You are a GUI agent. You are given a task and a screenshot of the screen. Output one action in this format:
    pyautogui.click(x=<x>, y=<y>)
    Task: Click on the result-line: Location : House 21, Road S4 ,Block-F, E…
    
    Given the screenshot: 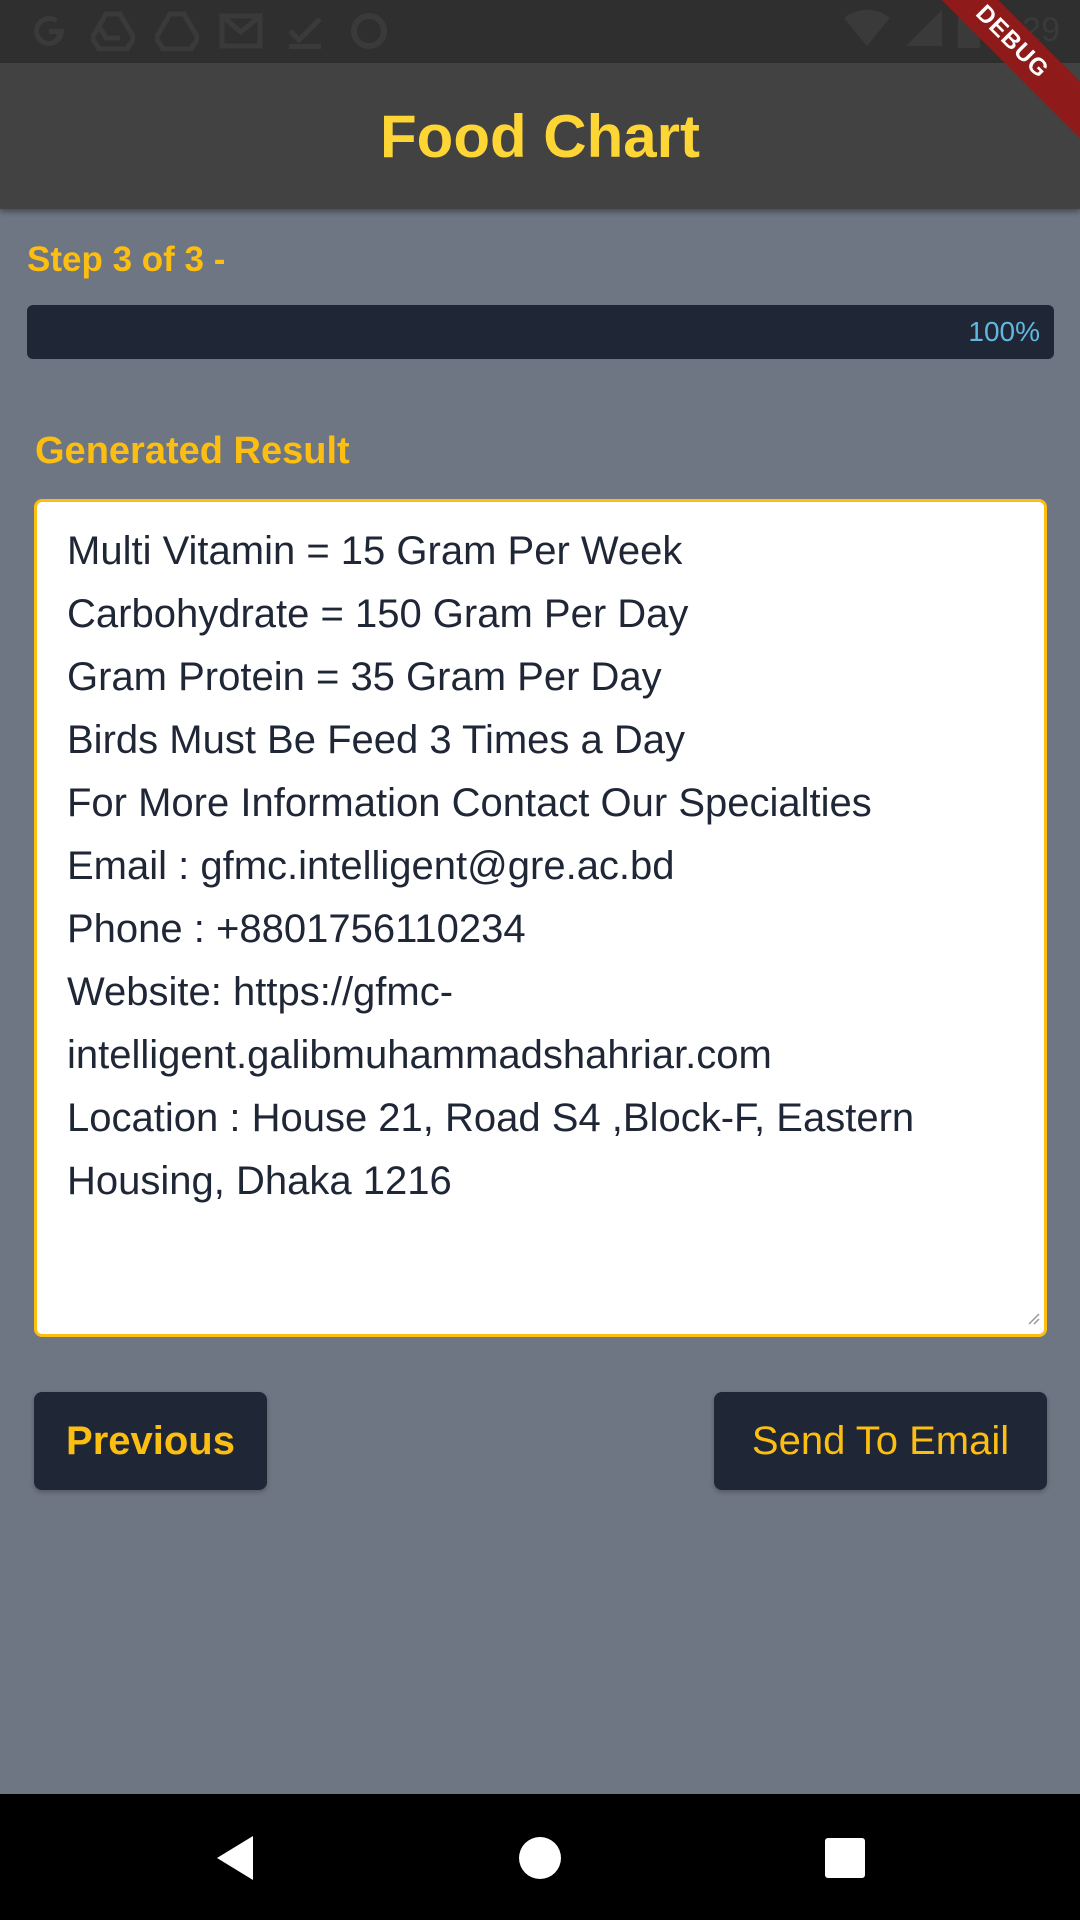 What is the action you would take?
    pyautogui.click(x=491, y=1118)
    